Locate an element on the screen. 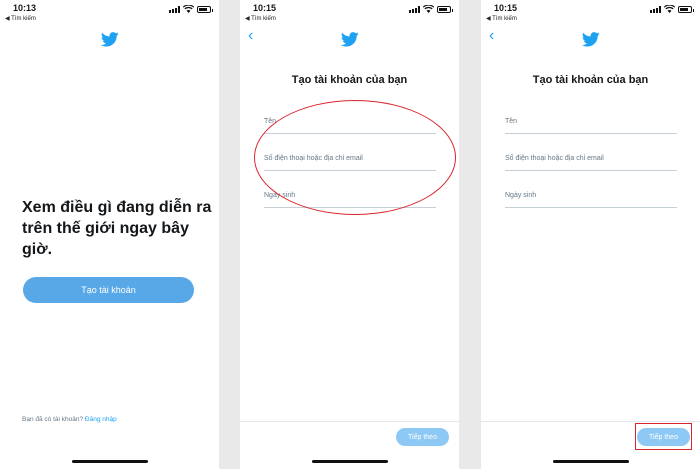 The height and width of the screenshot is (469, 700). login-prompt-text: Bạn đã có tài khoản? is located at coordinates (53, 419).